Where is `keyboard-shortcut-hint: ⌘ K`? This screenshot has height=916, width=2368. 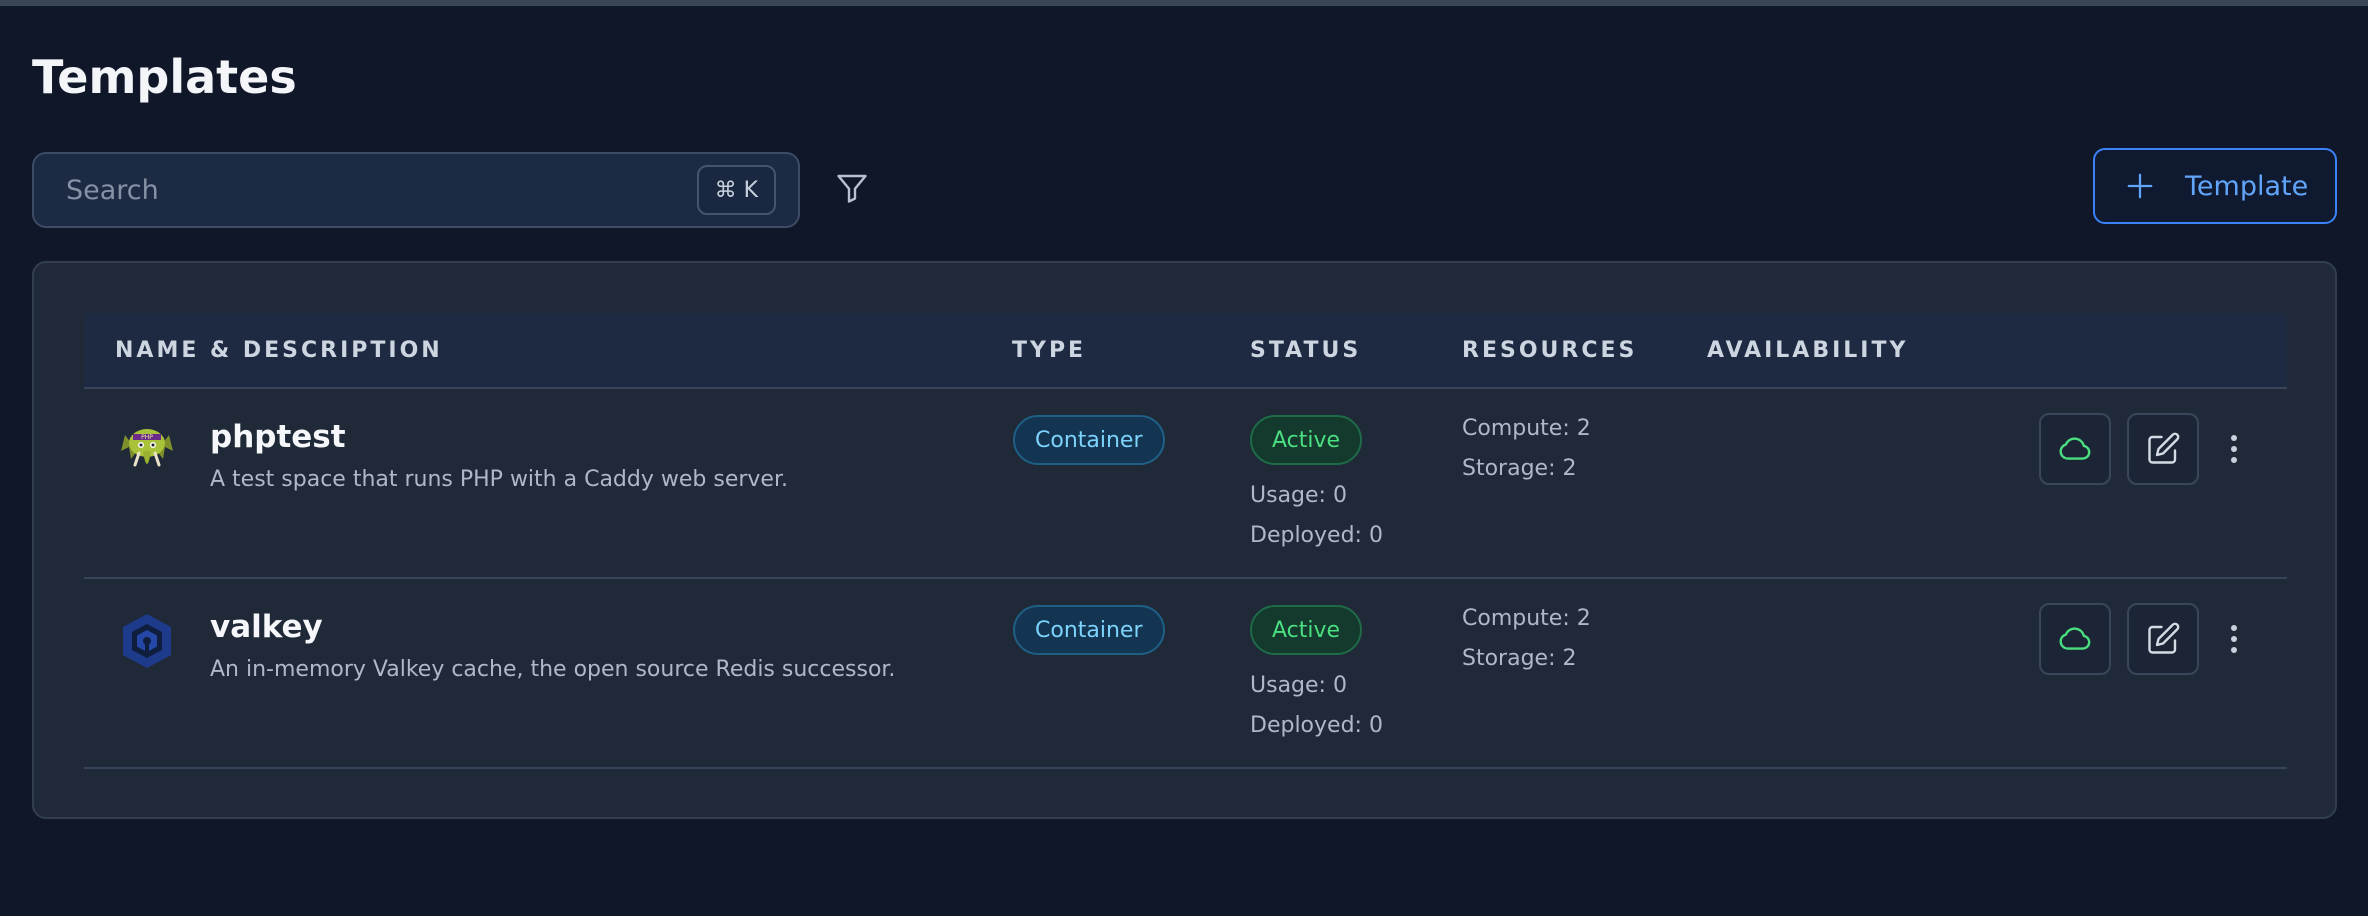 keyboard-shortcut-hint: ⌘ K is located at coordinates (736, 190).